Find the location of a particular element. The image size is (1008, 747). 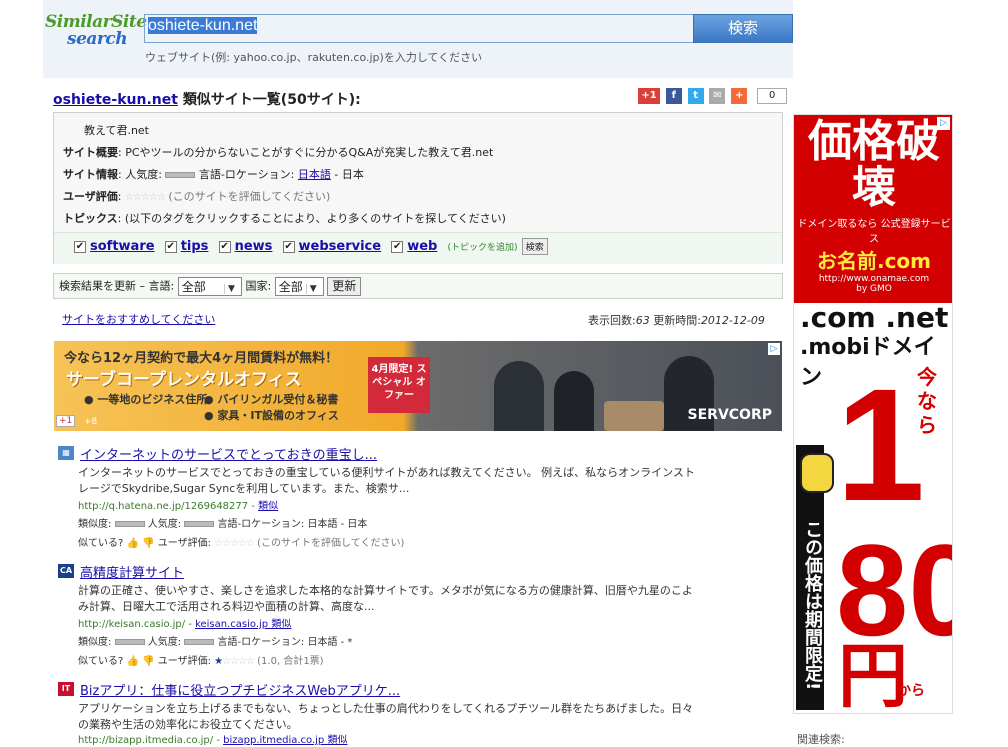

add-topic-link: (トピックを追加) is located at coordinates (483, 248).